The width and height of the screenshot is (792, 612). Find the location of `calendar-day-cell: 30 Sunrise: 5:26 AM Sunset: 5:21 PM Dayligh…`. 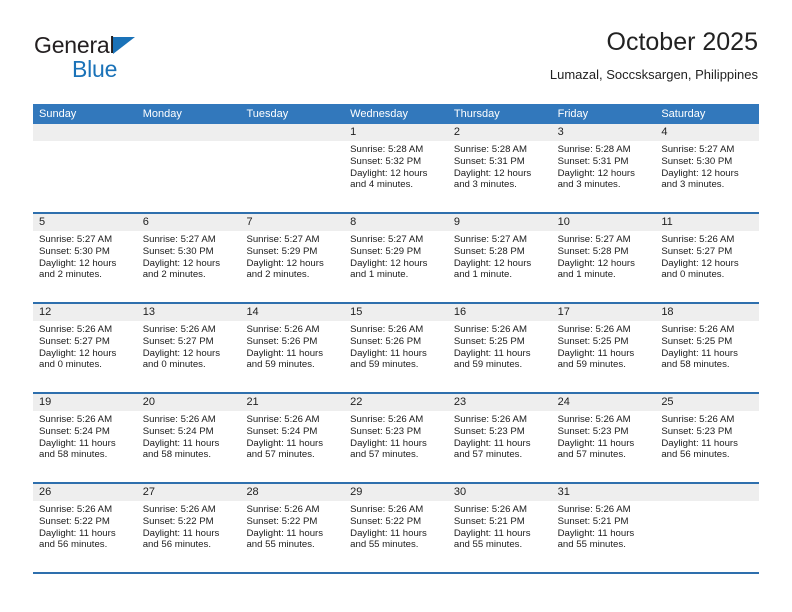

calendar-day-cell: 30 Sunrise: 5:26 AM Sunset: 5:21 PM Dayligh… is located at coordinates (499, 528).